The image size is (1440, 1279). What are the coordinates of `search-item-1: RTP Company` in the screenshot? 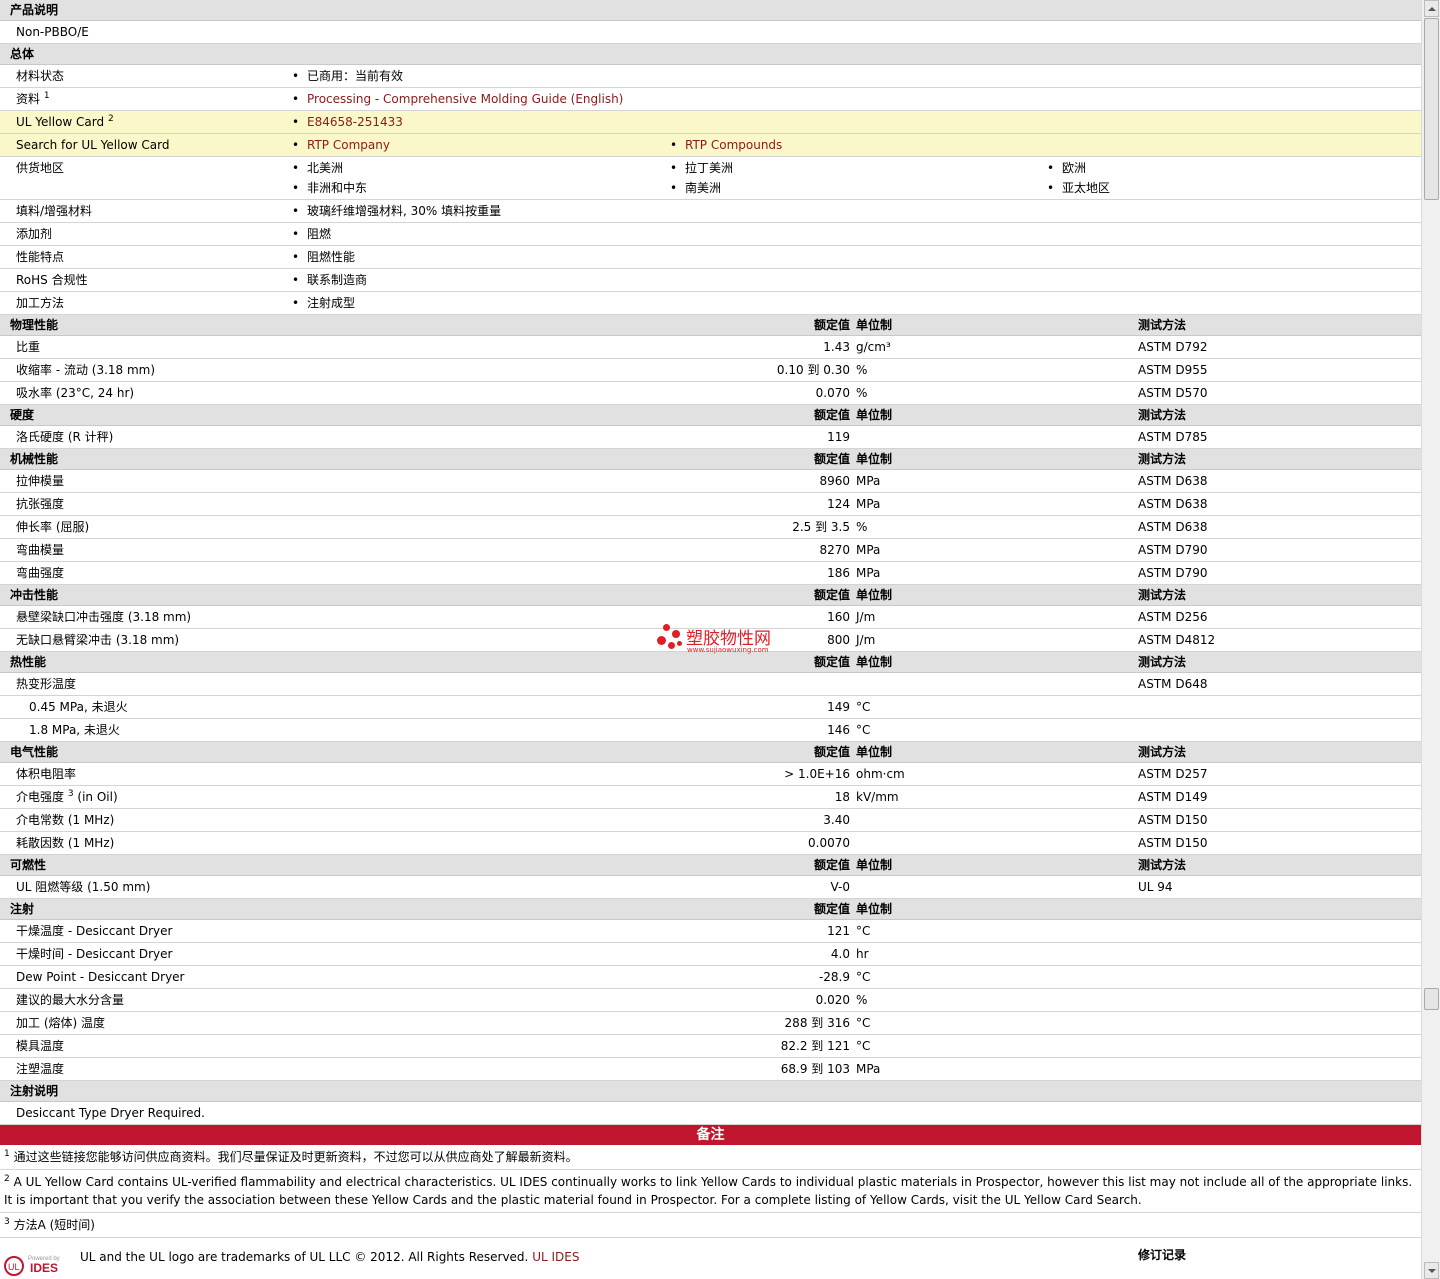 It's located at (341, 145).